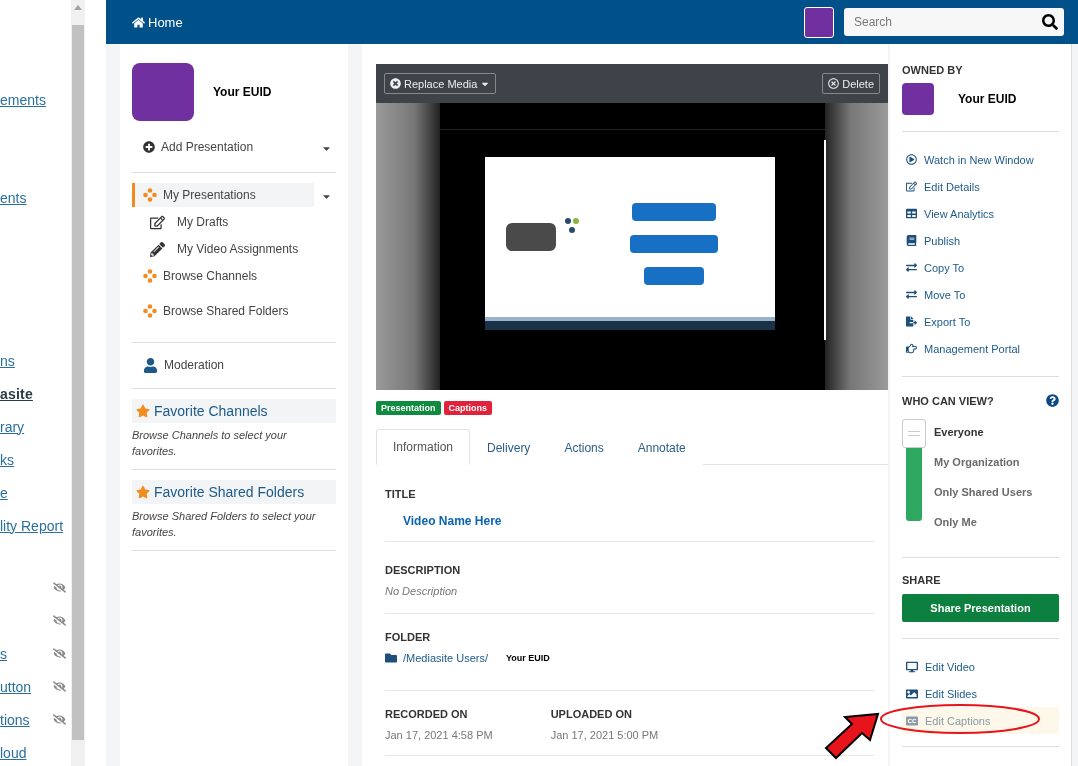 This screenshot has width=1078, height=766. I want to click on course-nav-link: lity Report, so click(32, 525).